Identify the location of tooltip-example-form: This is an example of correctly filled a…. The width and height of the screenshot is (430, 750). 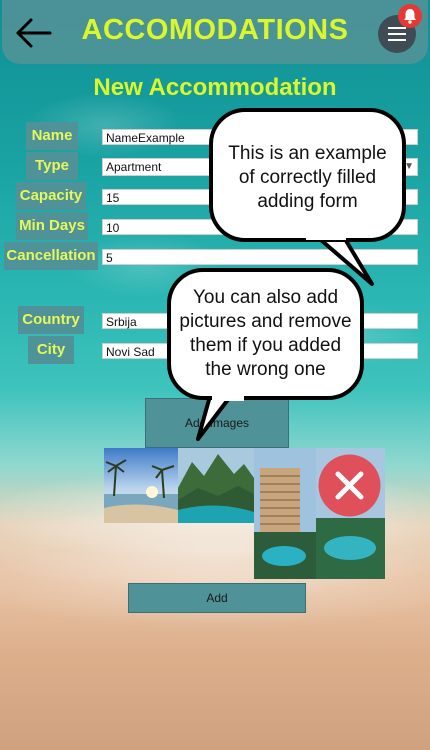
(307, 175).